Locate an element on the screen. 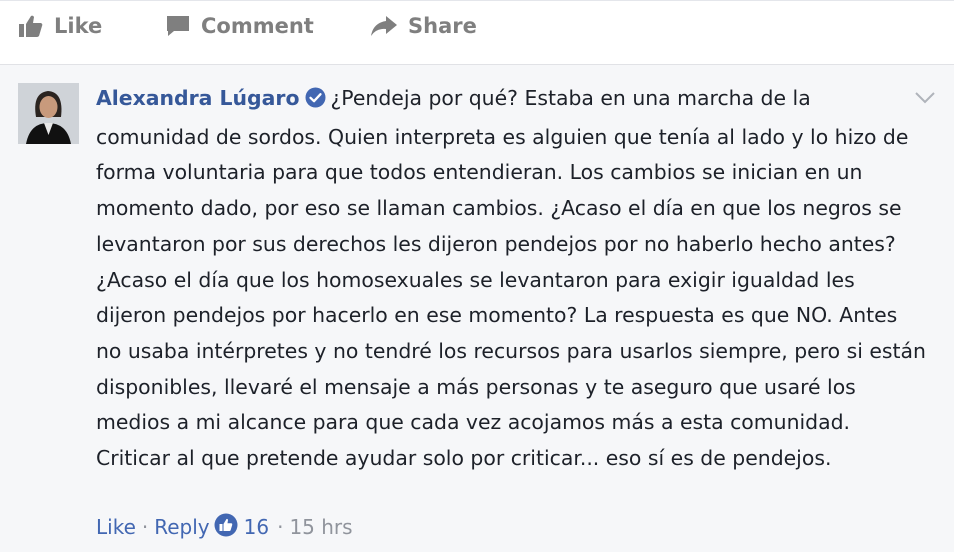 This screenshot has width=954, height=552. like-label: Like is located at coordinates (78, 26).